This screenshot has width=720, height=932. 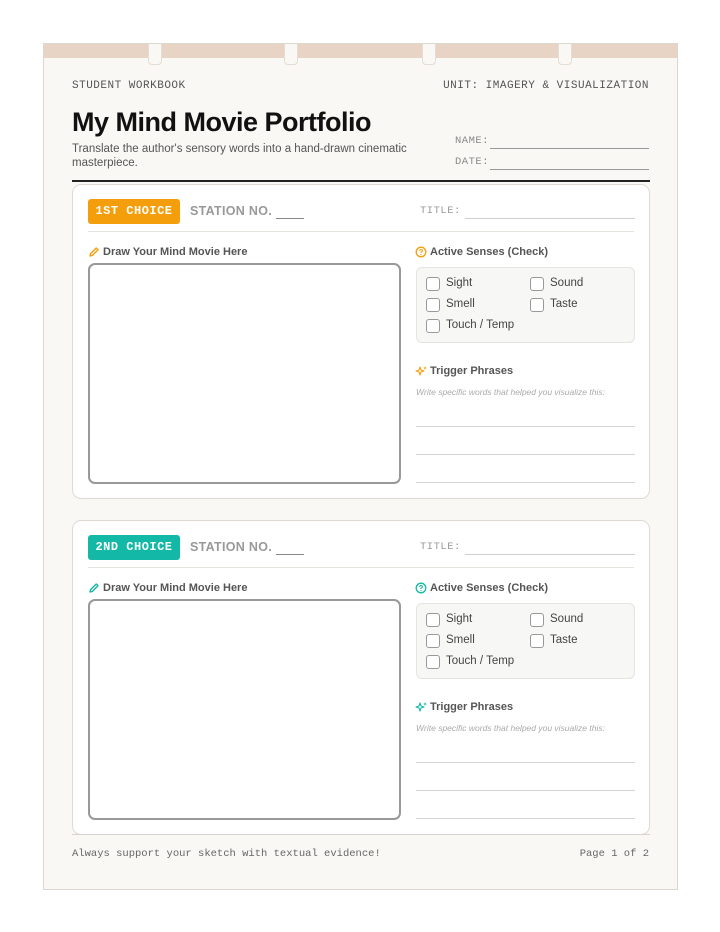 I want to click on workbook-label: STUDENT WORKBOOK, so click(x=129, y=86).